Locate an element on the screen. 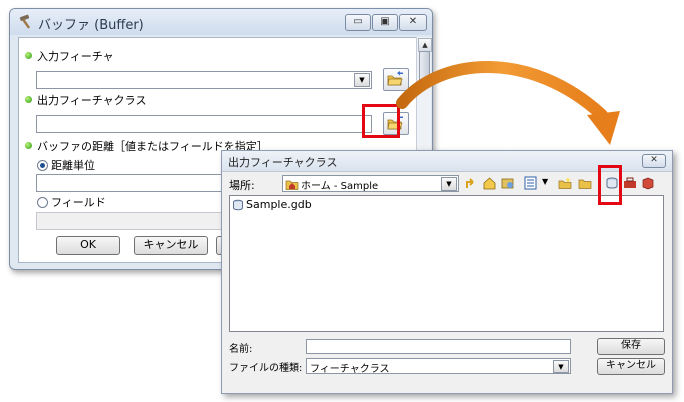 The width and height of the screenshot is (684, 402). file-type-value: フィーチャクラス is located at coordinates (350, 369).